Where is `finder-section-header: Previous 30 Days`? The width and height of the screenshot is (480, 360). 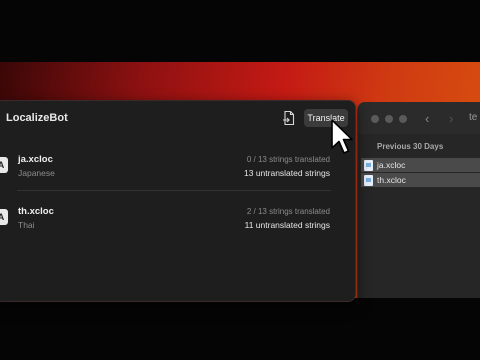
finder-section-header: Previous 30 Days is located at coordinates (410, 146).